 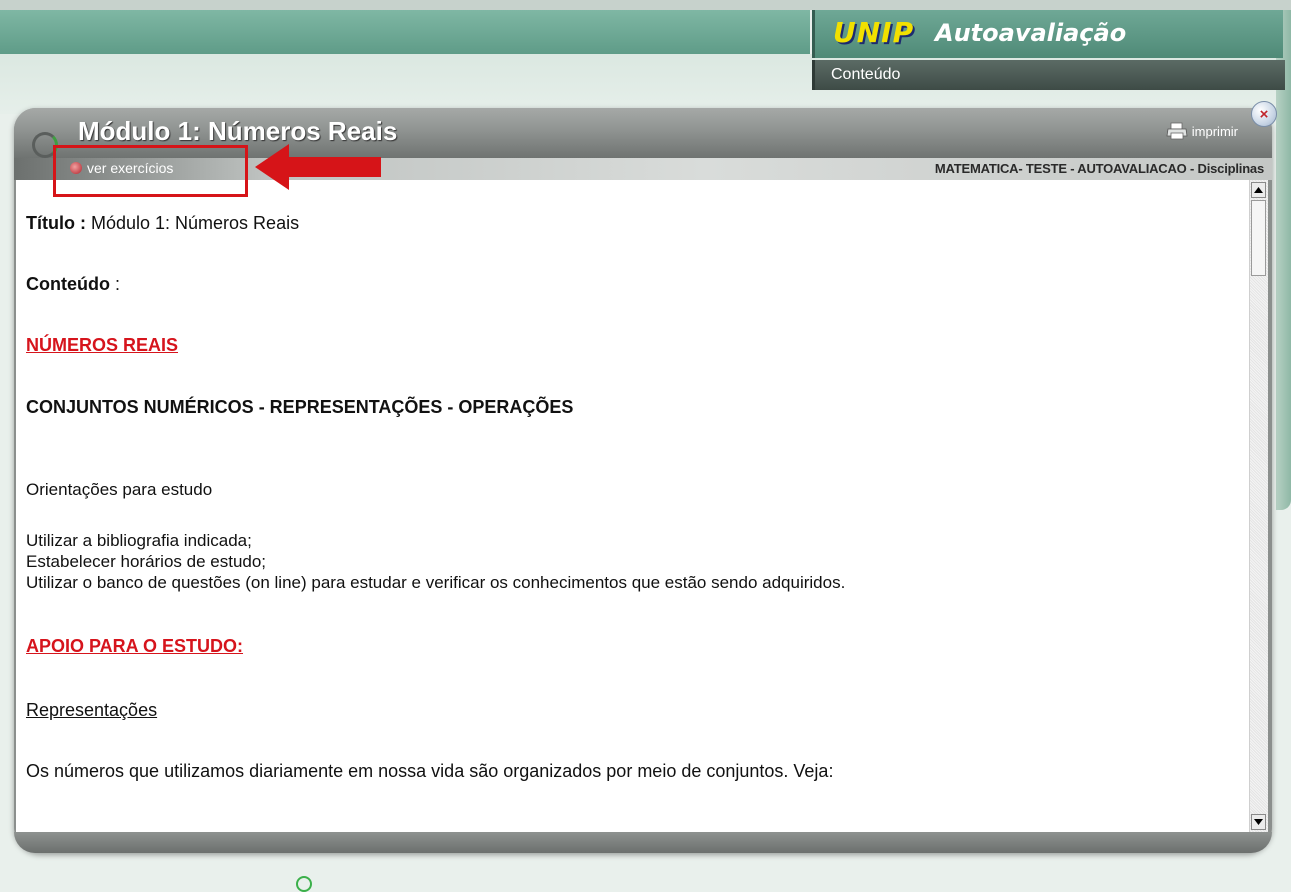 I want to click on heading-apoio-estudo: APOIO PARA O ESTUDO:, so click(x=134, y=646).